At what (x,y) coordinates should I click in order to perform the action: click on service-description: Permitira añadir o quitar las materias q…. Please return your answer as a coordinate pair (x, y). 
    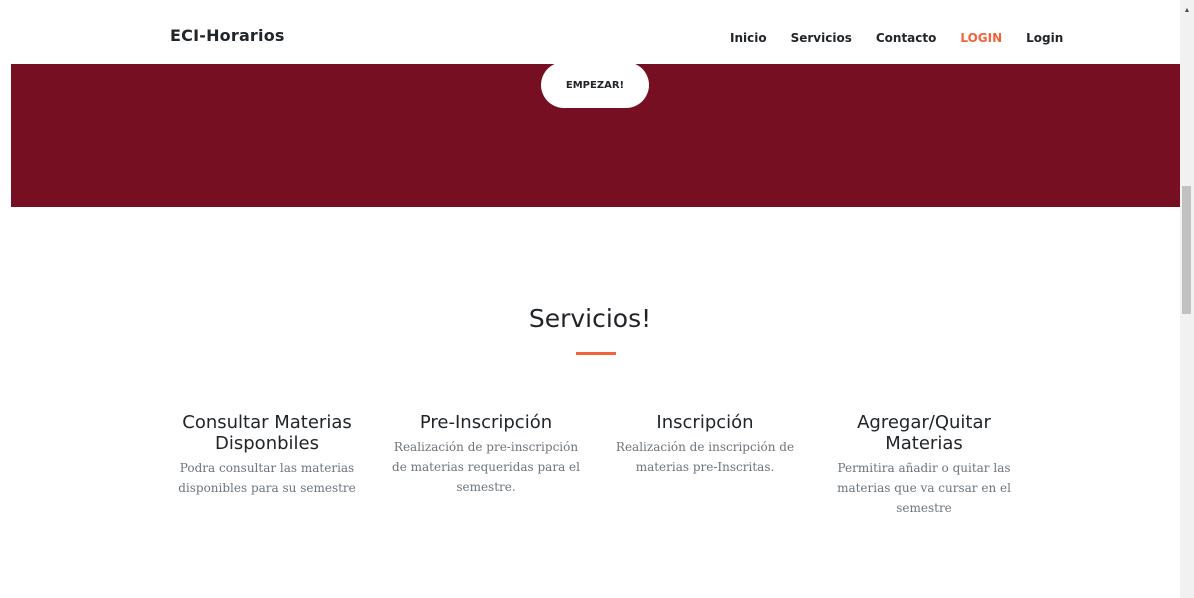
    Looking at the image, I should click on (924, 488).